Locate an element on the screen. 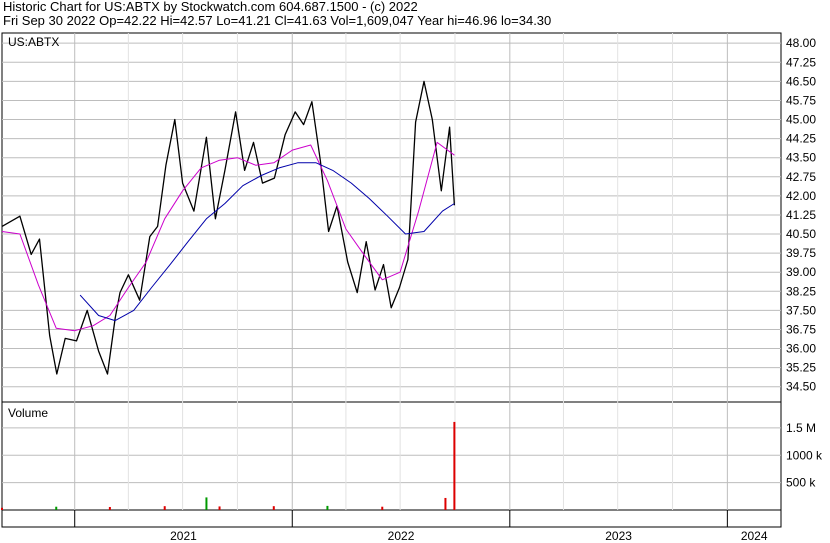 The image size is (830, 543). price-tick-label: 35.25 is located at coordinates (801, 368).